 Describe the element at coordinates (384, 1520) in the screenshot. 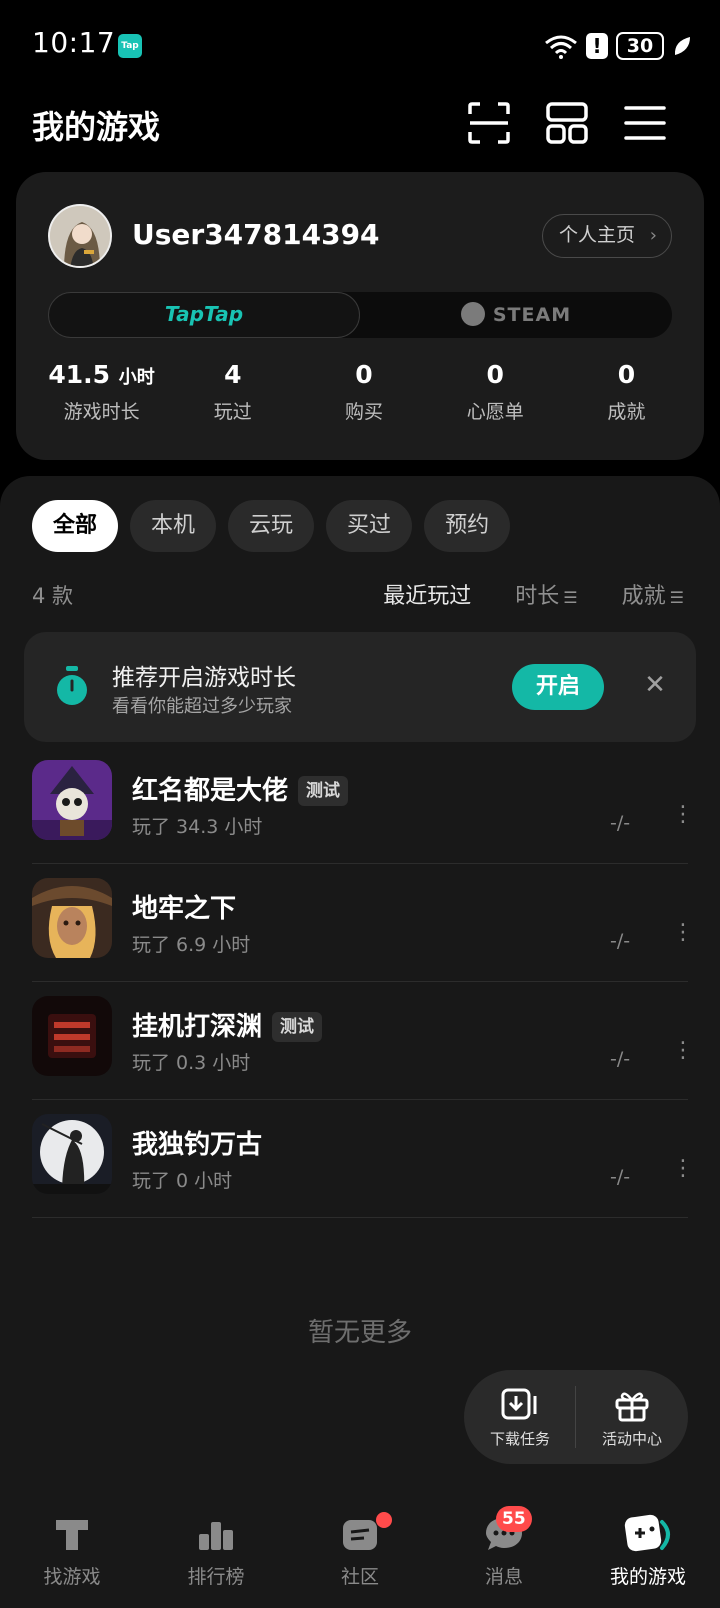

I see `notification-dot` at that location.